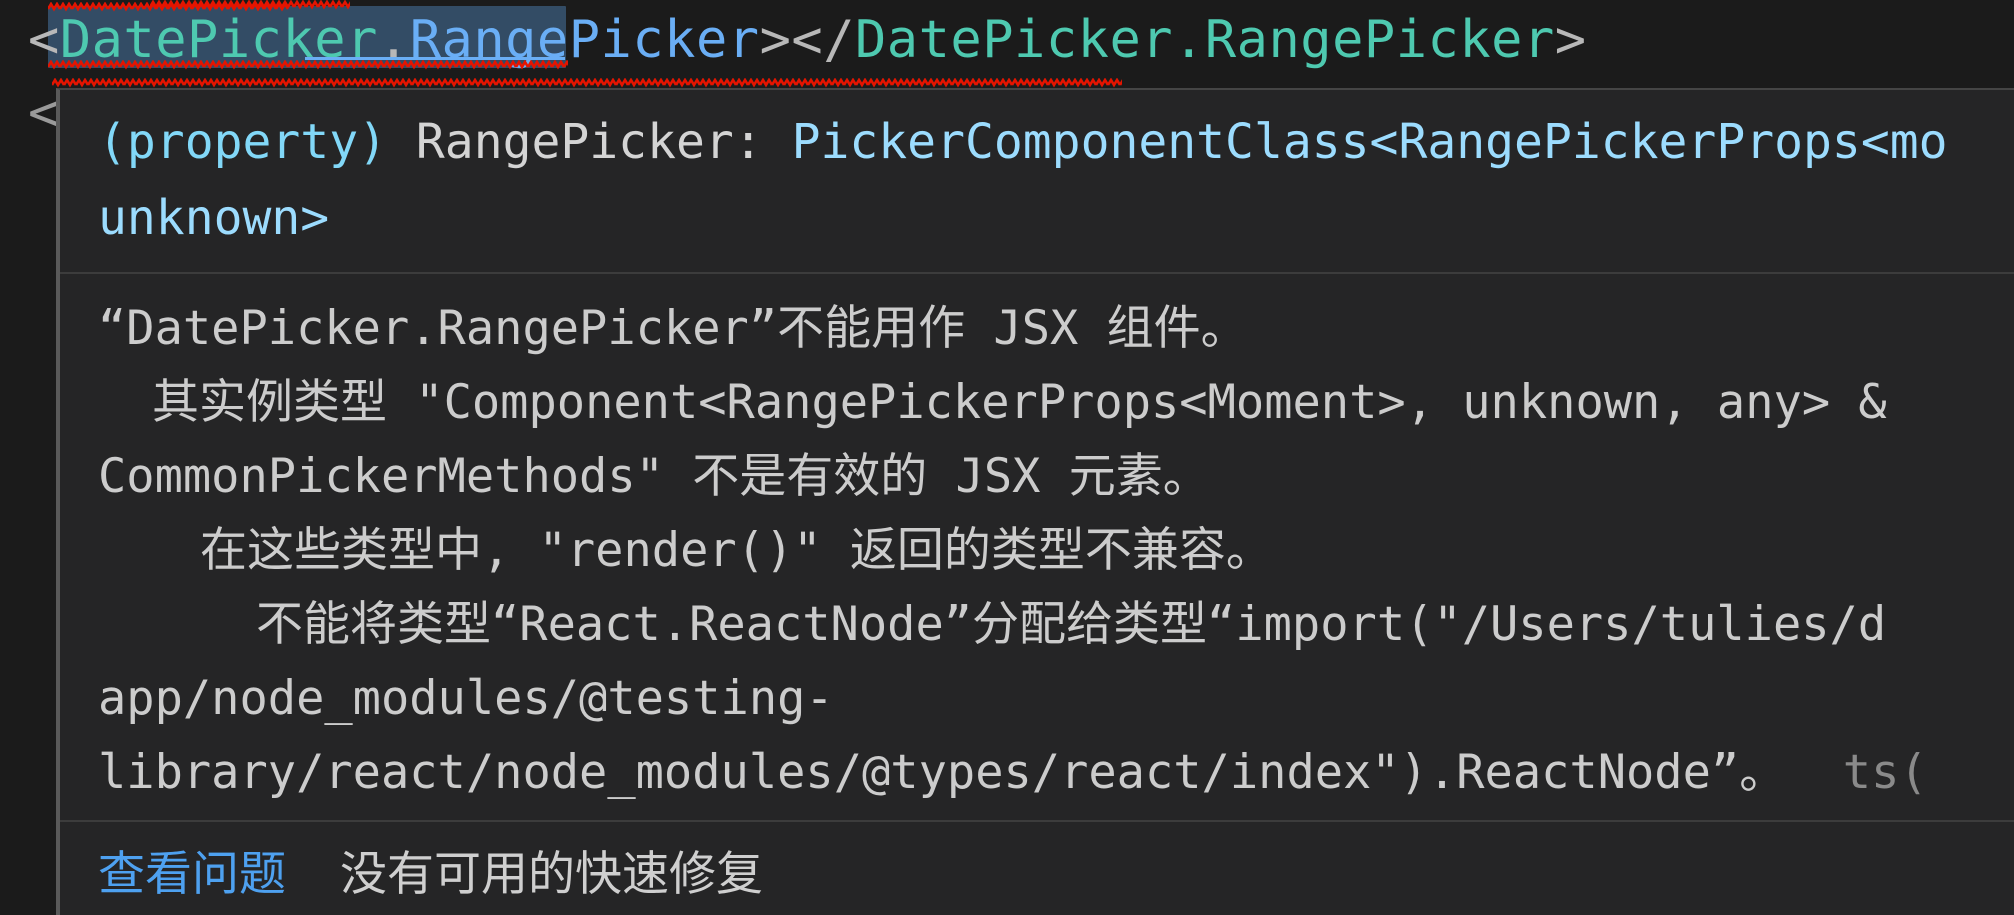  Describe the element at coordinates (551, 874) in the screenshot. I see `no-quickfix-label: 没有可用的快速修复` at that location.